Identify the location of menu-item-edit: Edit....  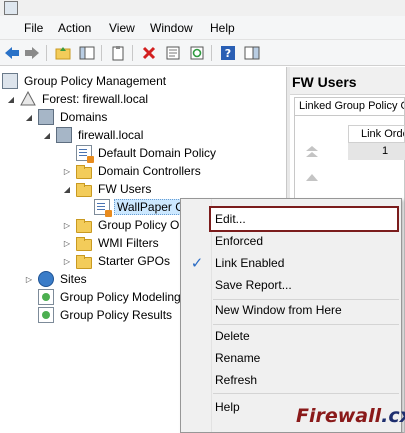
(304, 219).